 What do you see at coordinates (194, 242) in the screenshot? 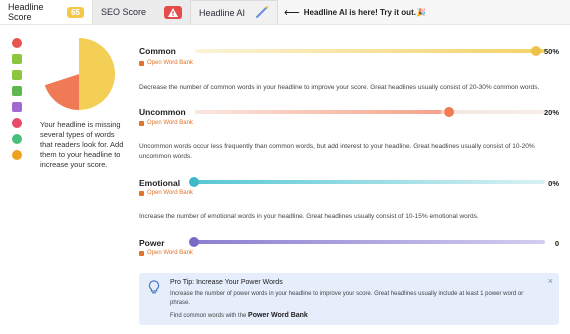
I see `power-bolt-icon` at bounding box center [194, 242].